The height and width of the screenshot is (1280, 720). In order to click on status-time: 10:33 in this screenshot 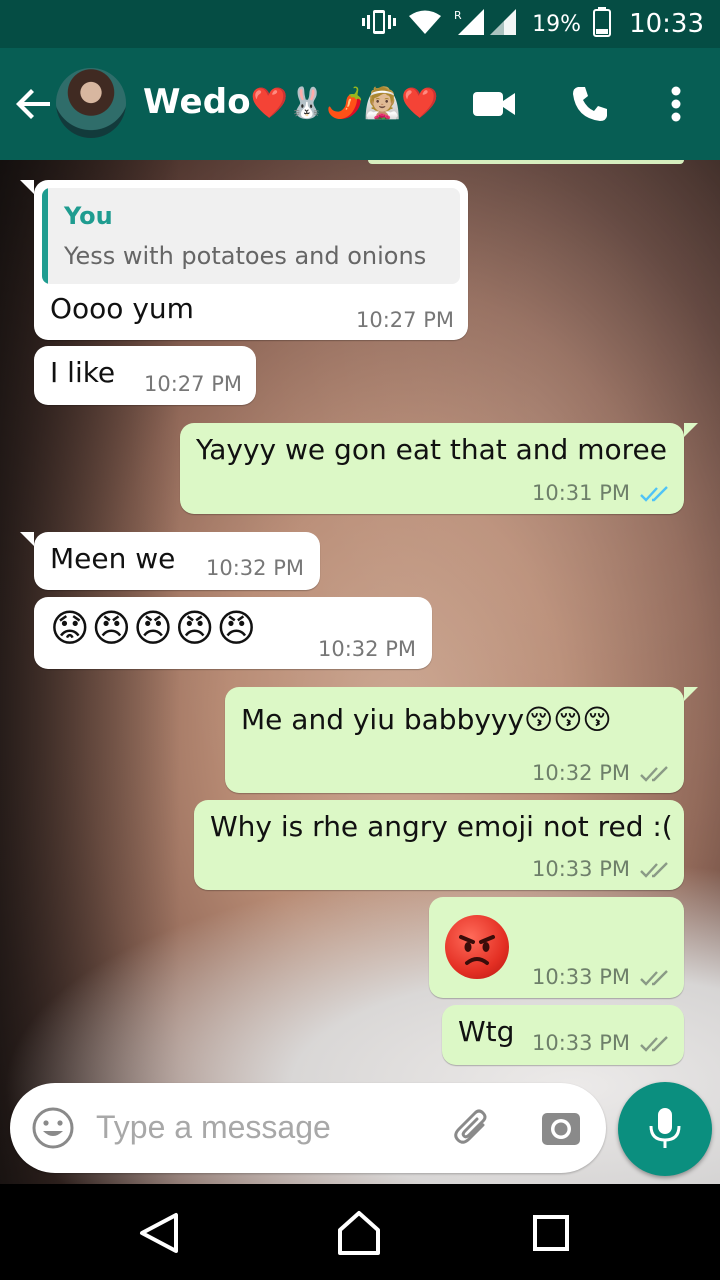, I will do `click(666, 24)`.